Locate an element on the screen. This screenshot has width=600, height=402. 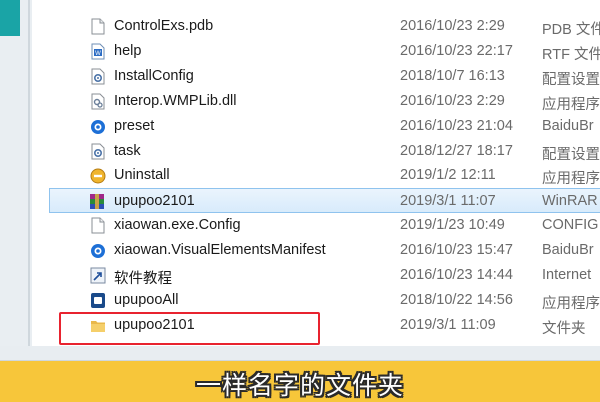
file-row: upupooAll 2018/10/22 14:56 应用程序 is located at coordinates (325, 300).